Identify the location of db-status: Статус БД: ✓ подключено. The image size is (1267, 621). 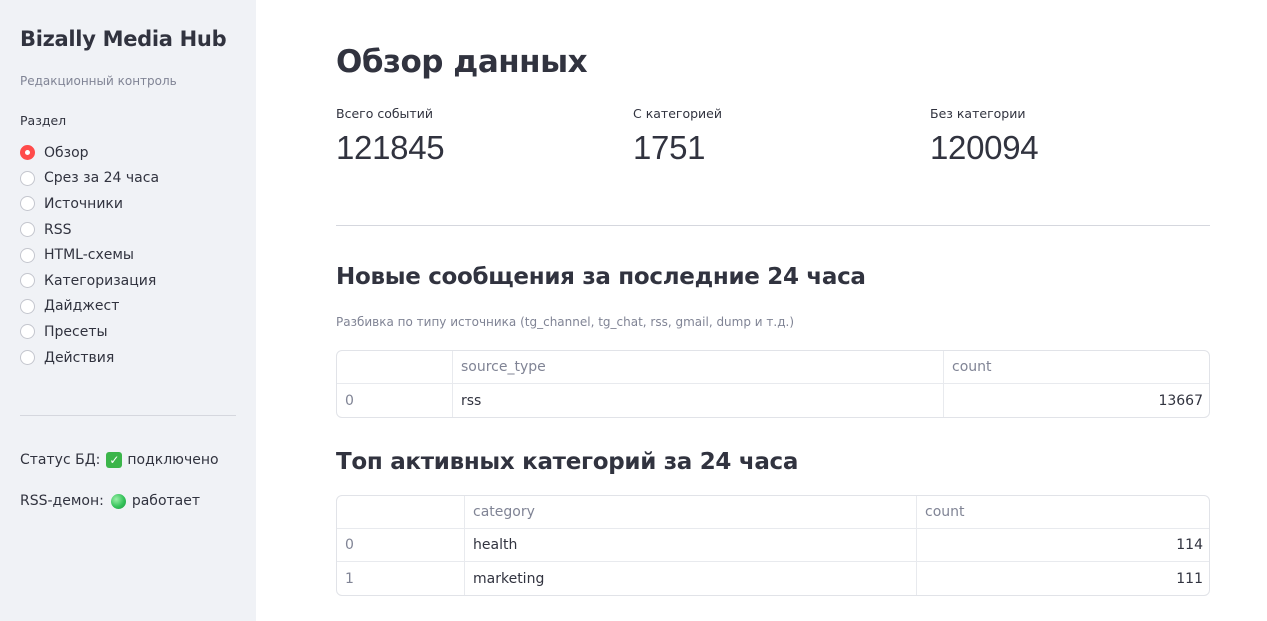
(119, 460).